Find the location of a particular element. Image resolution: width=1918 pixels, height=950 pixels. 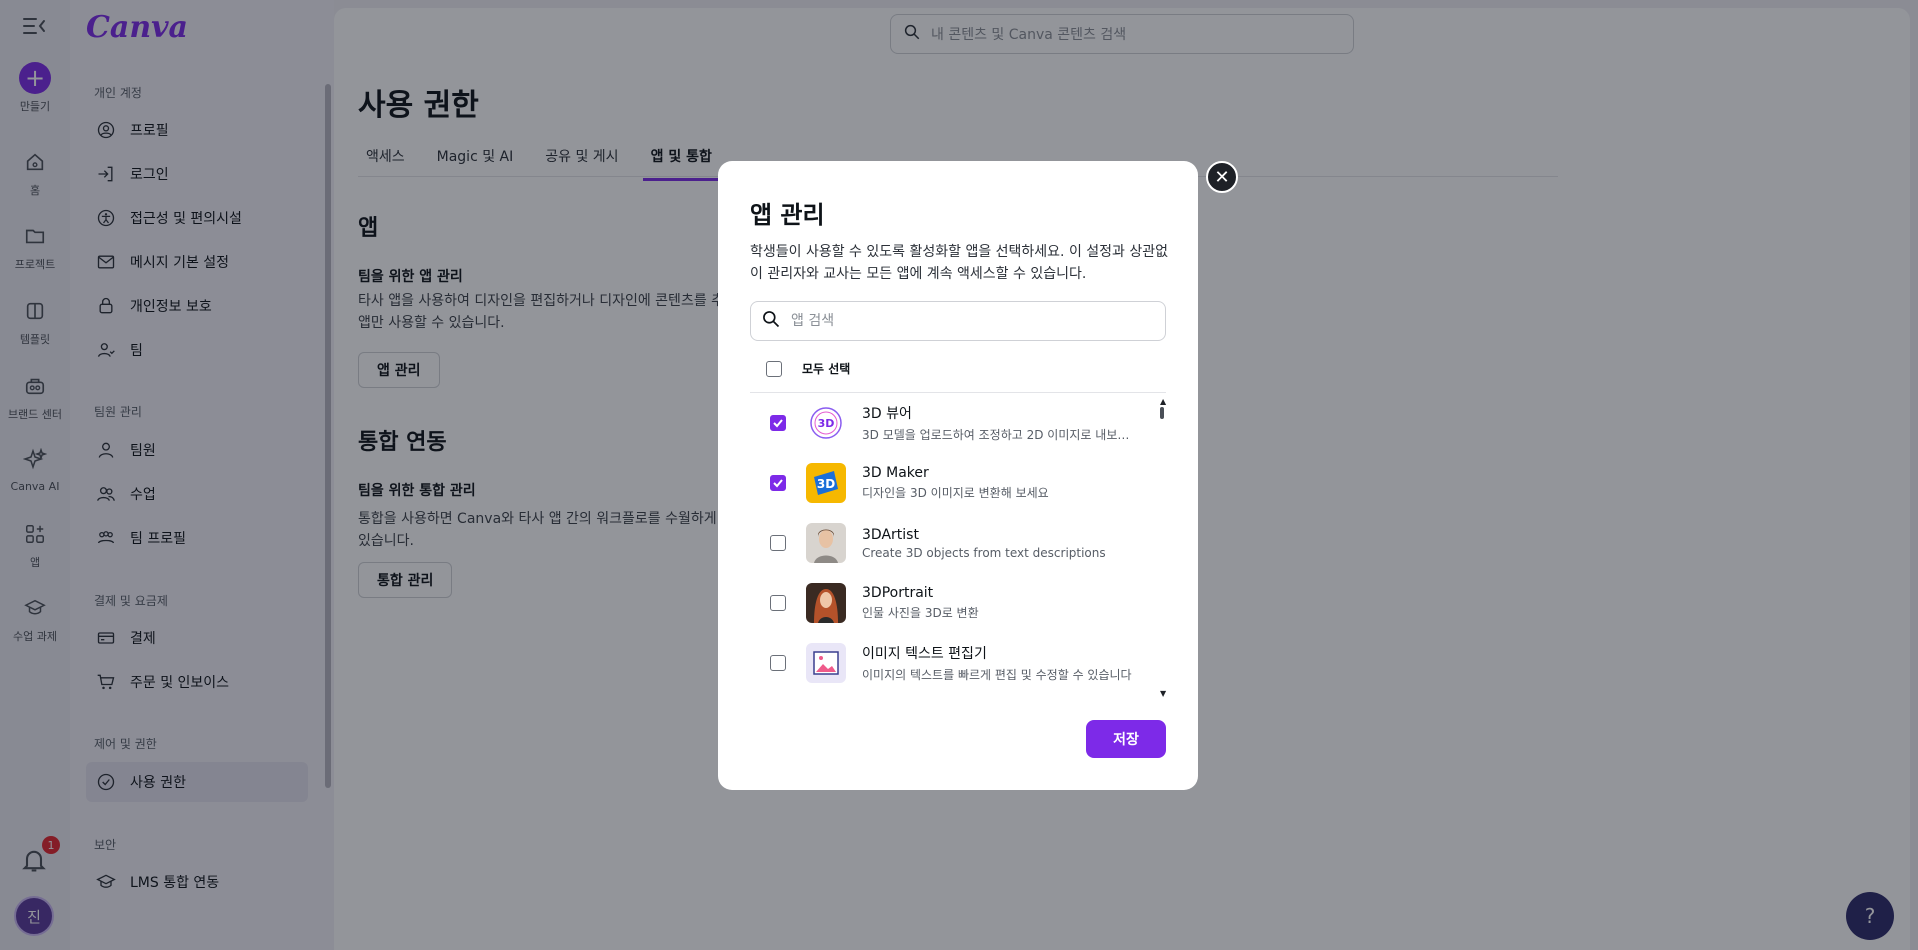

app-name: 3D 뷰어 is located at coordinates (887, 414).